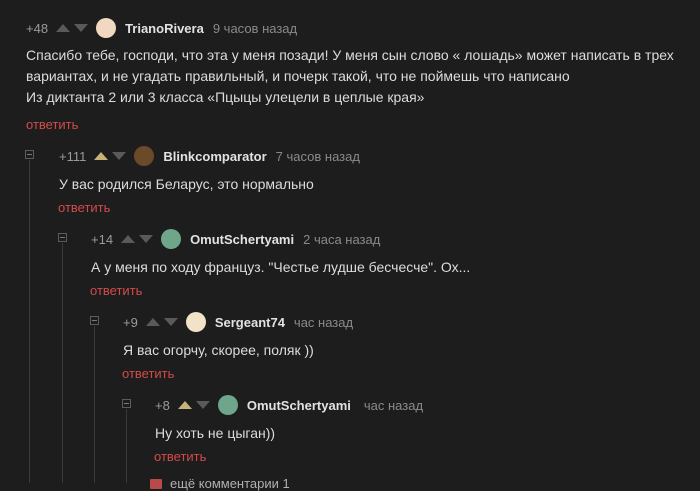 The width and height of the screenshot is (700, 491). I want to click on comment-text-line: Ну хоть не цыган)), so click(215, 433).